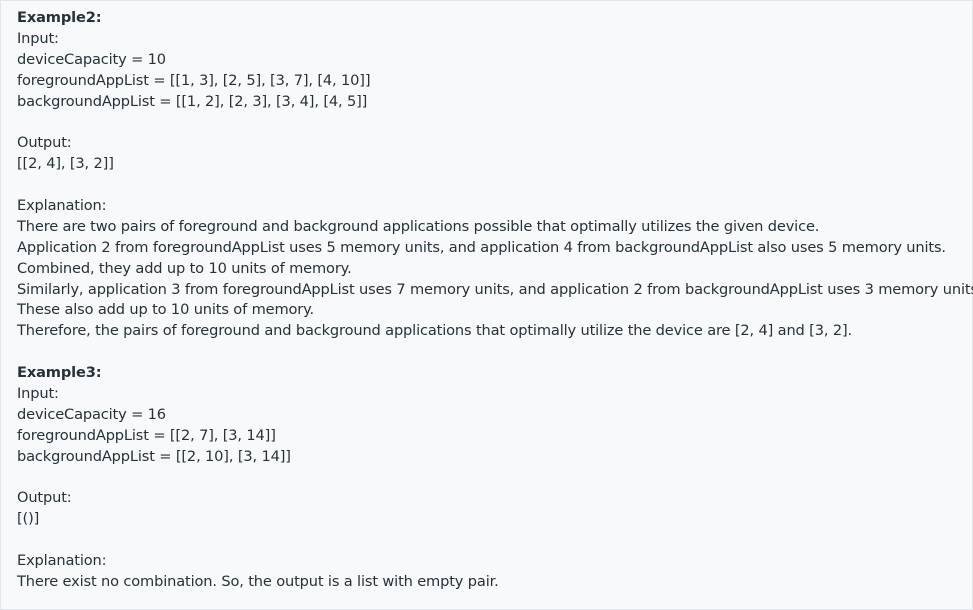 The image size is (973, 610). I want to click on example3-input-foreground-list: foregroundAppList = [[2, 7], [3, 14]], so click(146, 435).